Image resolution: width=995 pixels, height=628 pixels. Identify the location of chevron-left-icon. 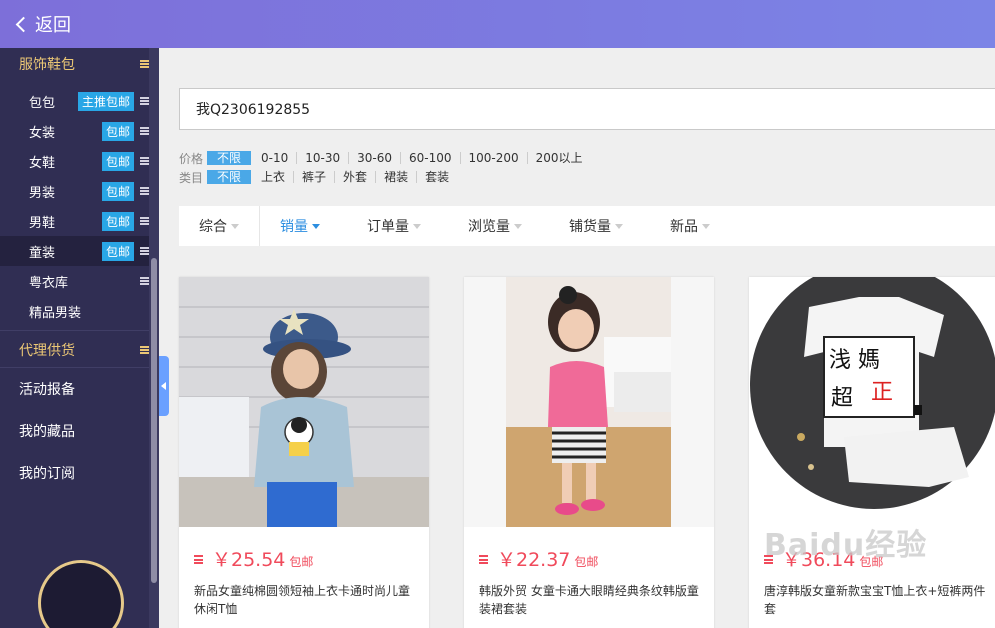
(23, 24).